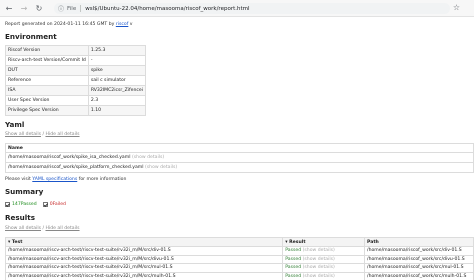  Describe the element at coordinates (23, 134) in the screenshot. I see `yaml-show-all-link: Show all details` at that location.